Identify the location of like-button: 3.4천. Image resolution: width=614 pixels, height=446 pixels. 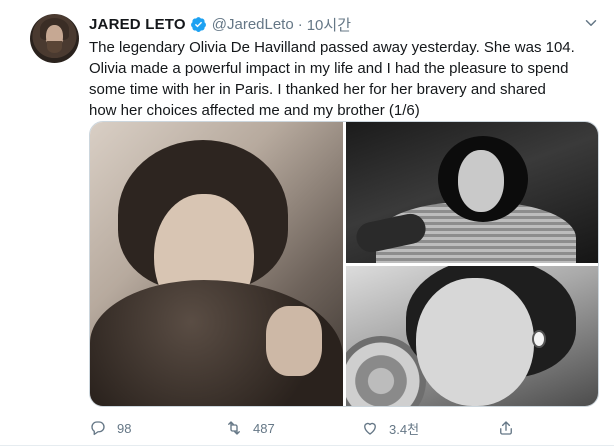
(429, 428).